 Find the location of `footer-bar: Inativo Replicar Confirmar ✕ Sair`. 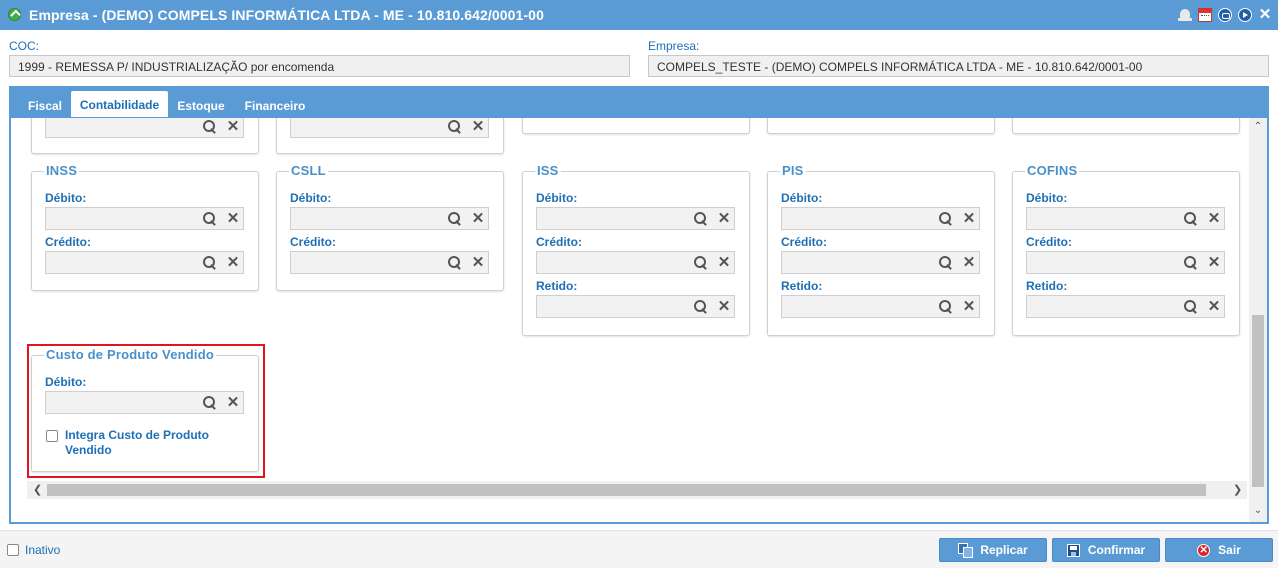

footer-bar: Inativo Replicar Confirmar ✕ Sair is located at coordinates (639, 549).